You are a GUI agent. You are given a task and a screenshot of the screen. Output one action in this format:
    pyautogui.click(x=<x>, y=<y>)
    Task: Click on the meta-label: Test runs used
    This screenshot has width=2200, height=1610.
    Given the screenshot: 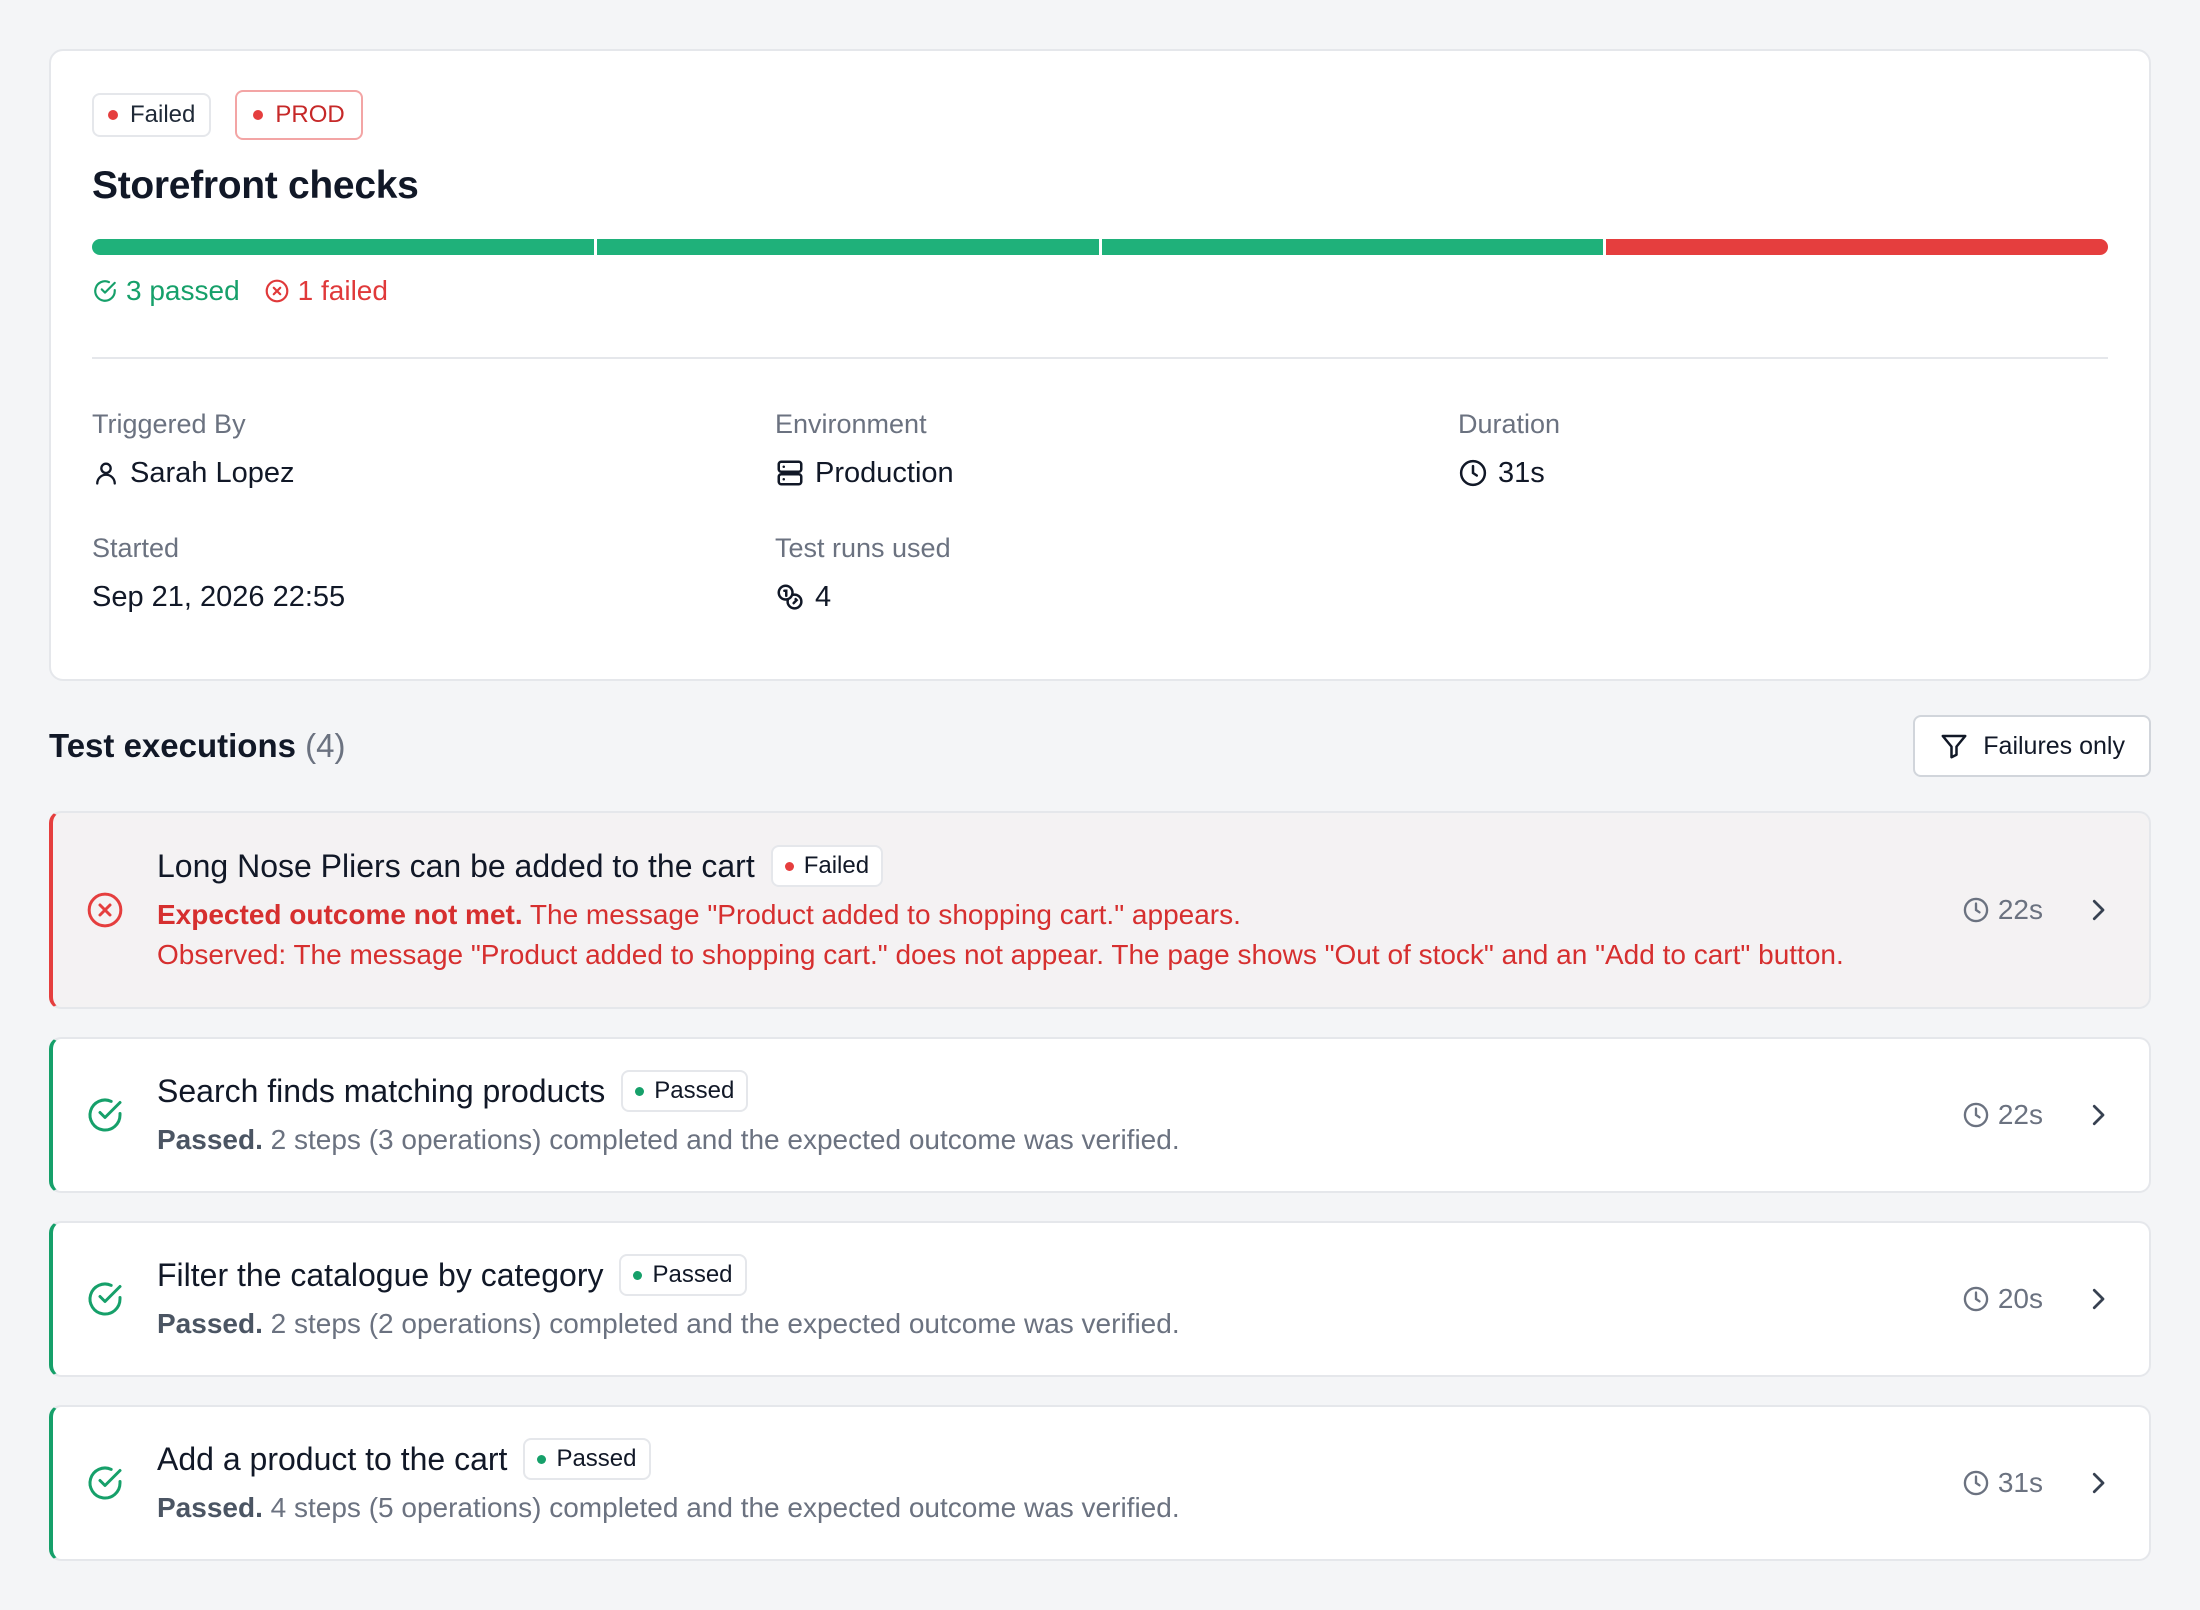 What is the action you would take?
    pyautogui.click(x=863, y=548)
    